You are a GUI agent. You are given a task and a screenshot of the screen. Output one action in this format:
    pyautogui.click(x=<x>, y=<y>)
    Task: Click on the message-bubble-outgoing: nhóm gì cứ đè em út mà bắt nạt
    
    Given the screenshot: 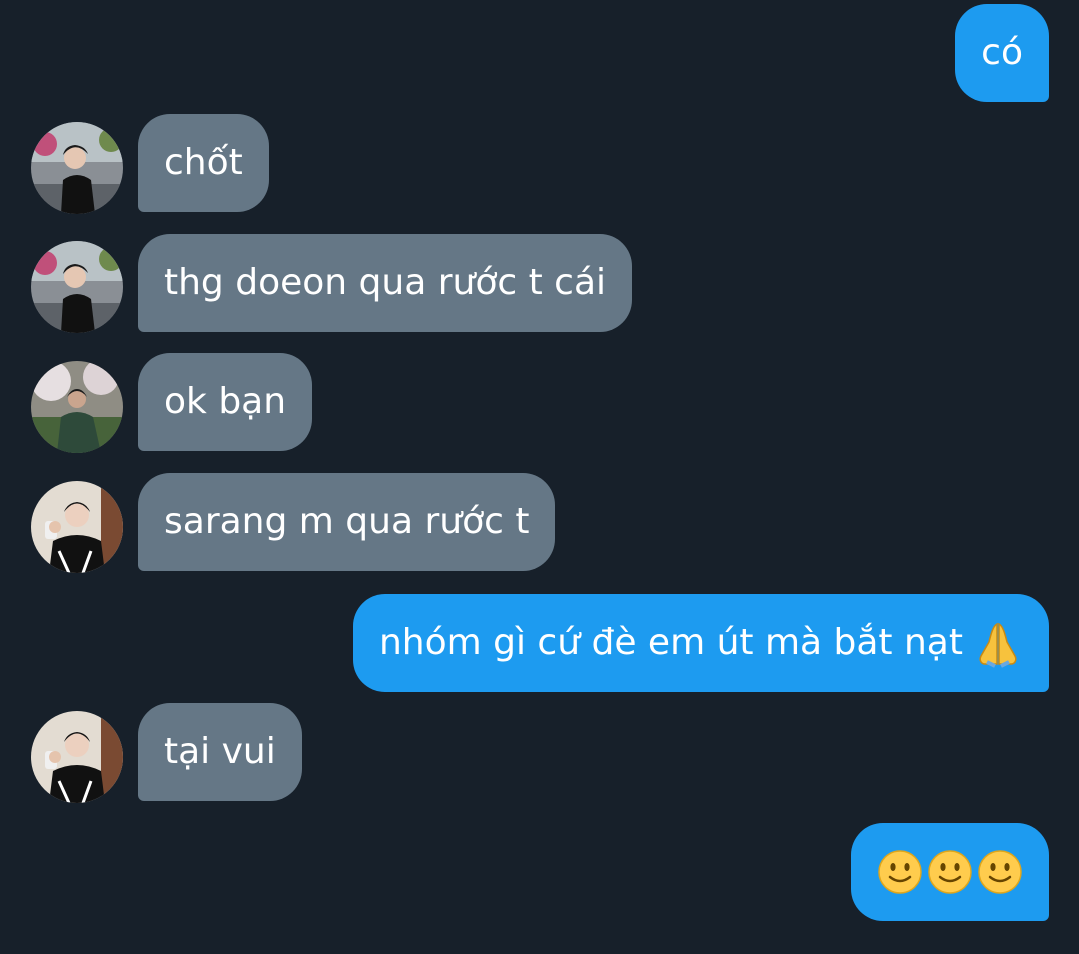 What is the action you would take?
    pyautogui.click(x=700, y=643)
    